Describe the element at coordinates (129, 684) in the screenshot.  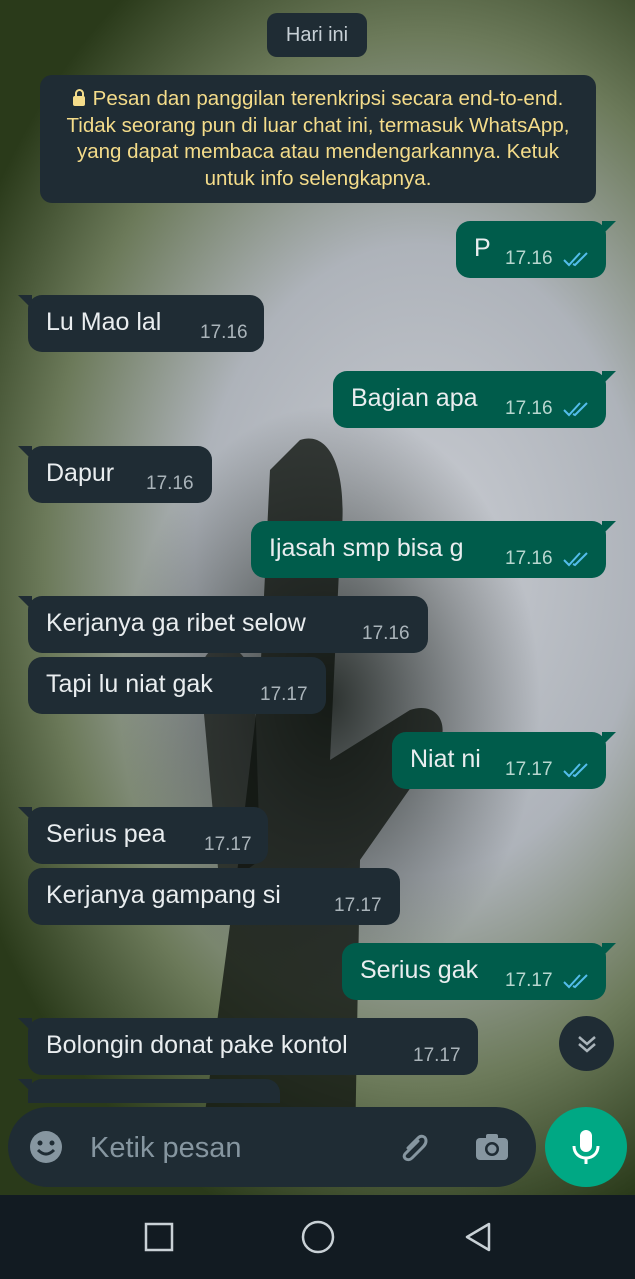
I see `message-text: Tapi lu niat gak` at that location.